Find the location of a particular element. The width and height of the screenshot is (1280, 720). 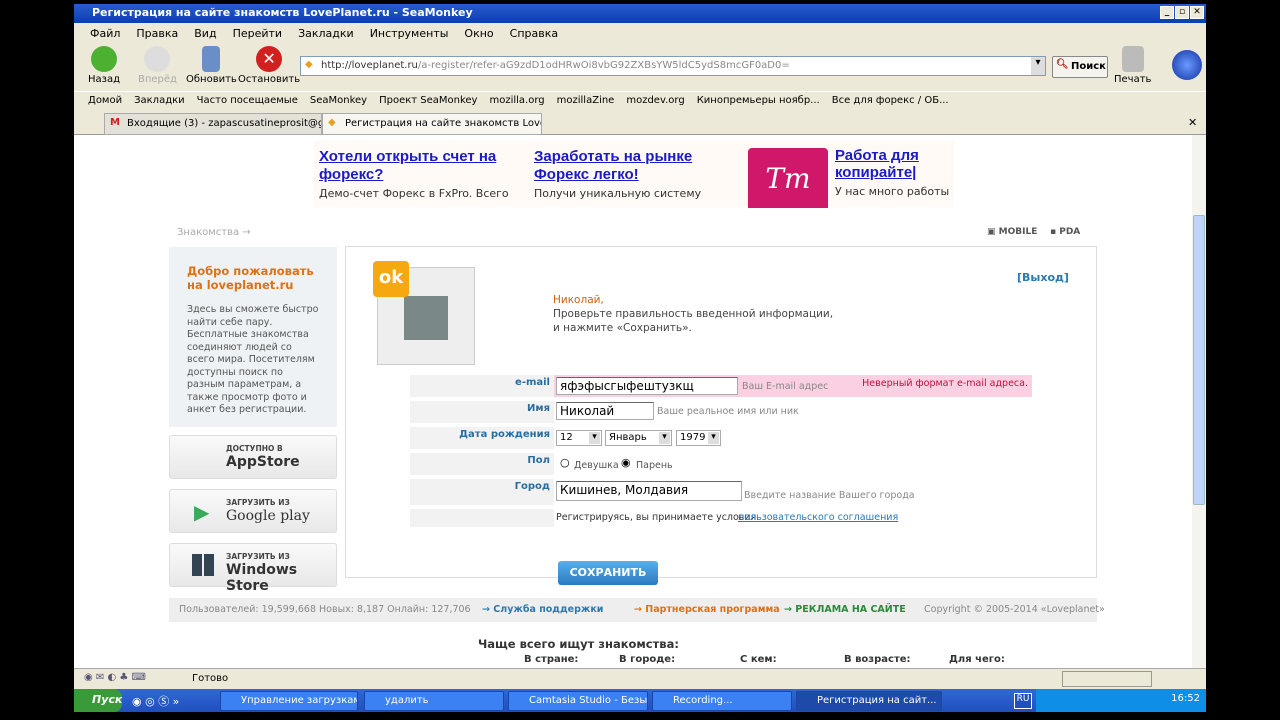

logout-link: [Выход] is located at coordinates (1043, 277).